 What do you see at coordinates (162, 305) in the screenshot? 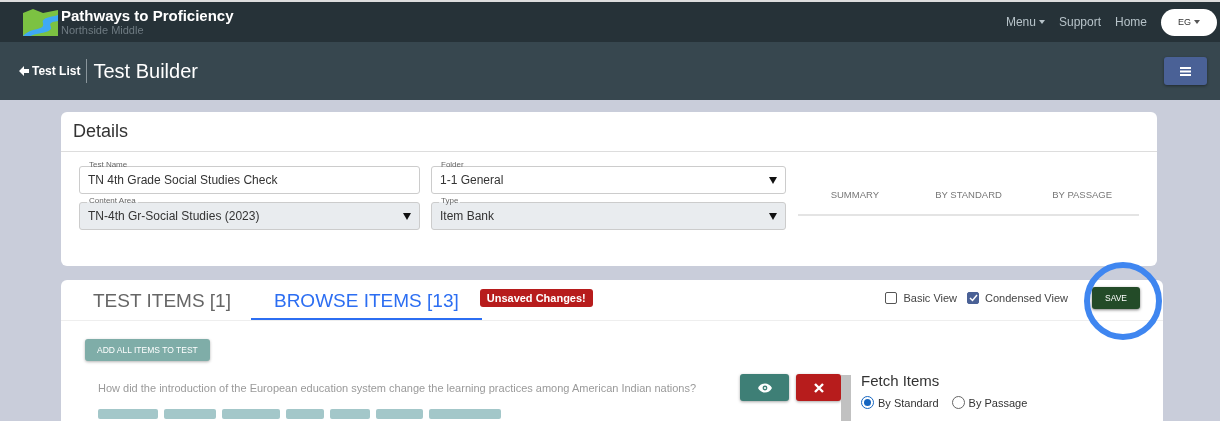
I see `items-tab: TEST ITEMS [1]` at bounding box center [162, 305].